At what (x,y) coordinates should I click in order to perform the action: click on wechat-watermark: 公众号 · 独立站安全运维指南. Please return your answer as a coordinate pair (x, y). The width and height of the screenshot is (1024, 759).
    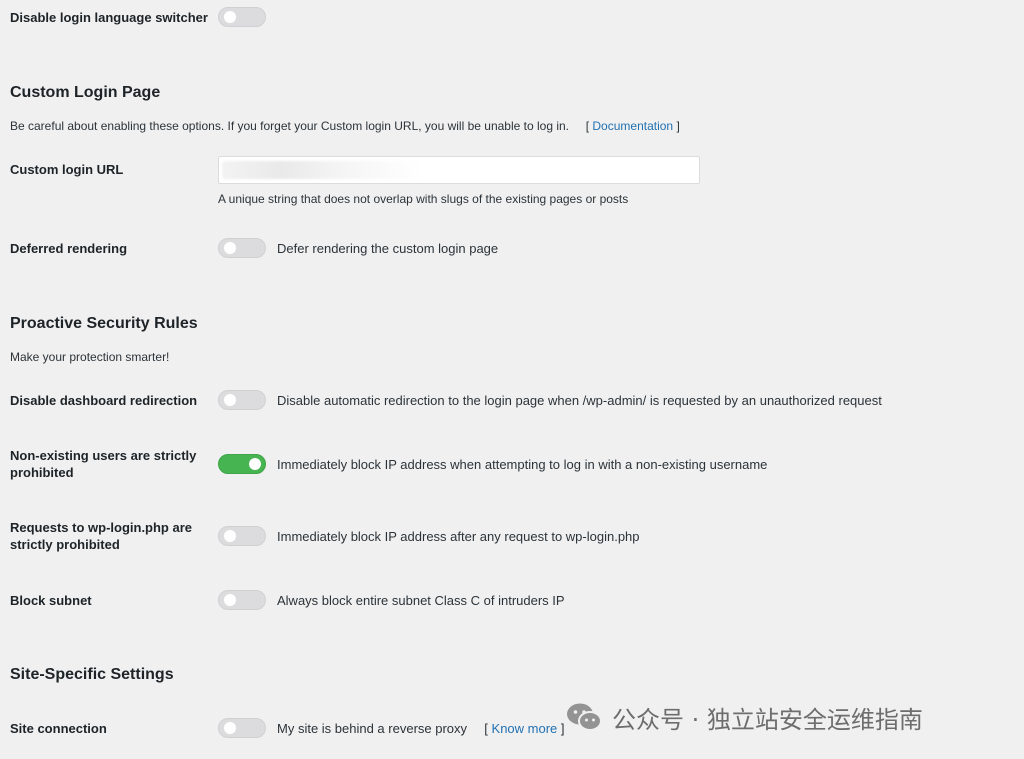
    Looking at the image, I should click on (744, 717).